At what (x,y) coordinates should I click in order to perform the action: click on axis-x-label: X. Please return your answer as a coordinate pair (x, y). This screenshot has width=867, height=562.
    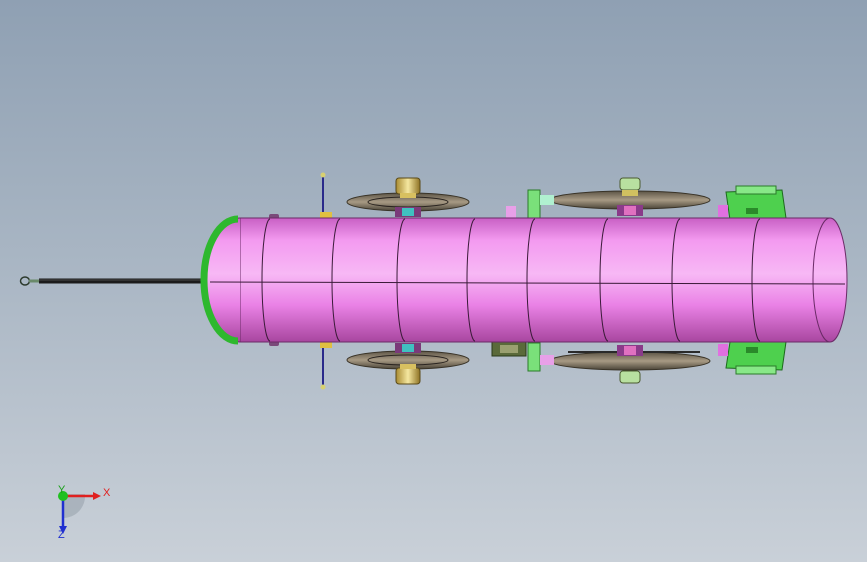
    Looking at the image, I should click on (107, 493).